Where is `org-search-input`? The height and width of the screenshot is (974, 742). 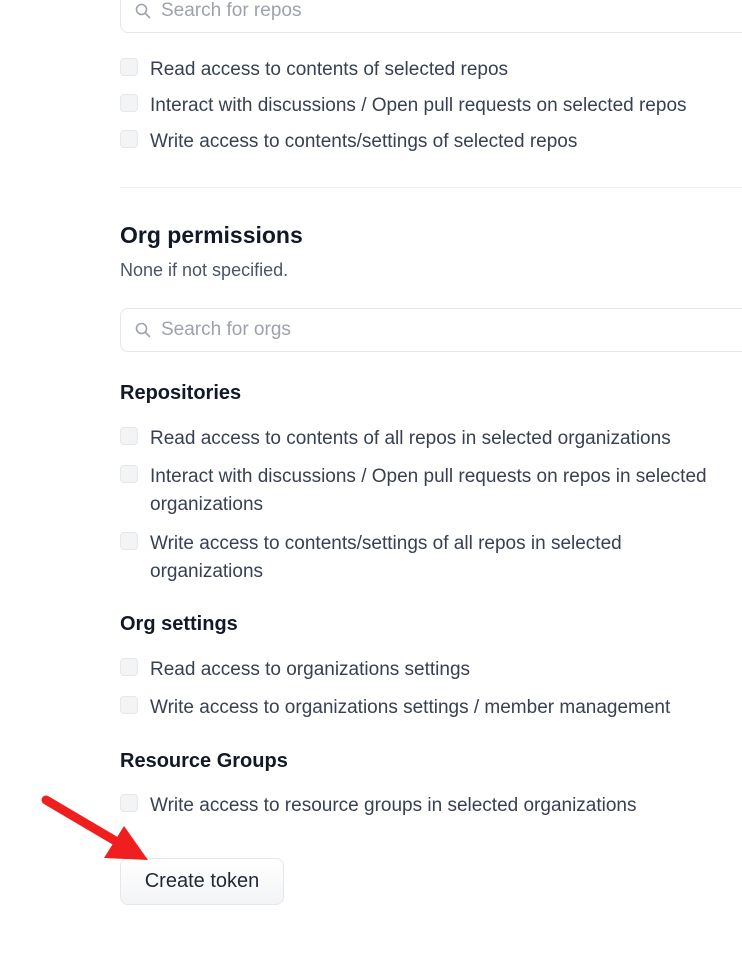
org-search-input is located at coordinates (441, 330).